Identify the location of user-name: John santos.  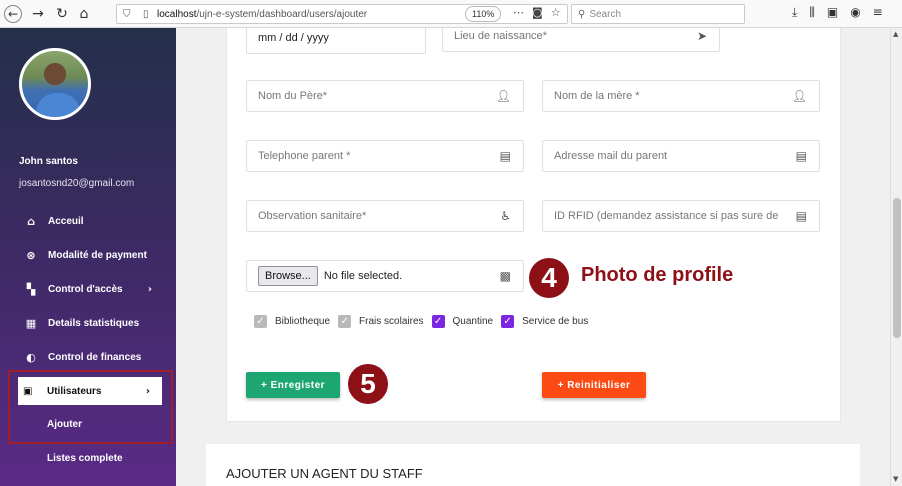
(48, 161).